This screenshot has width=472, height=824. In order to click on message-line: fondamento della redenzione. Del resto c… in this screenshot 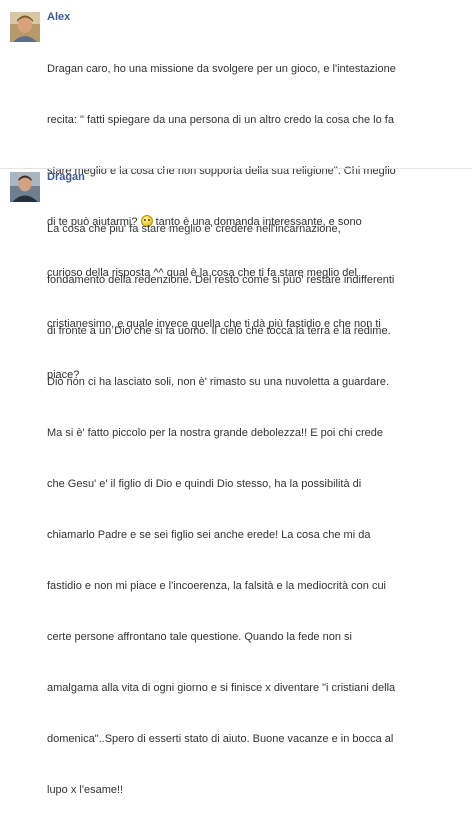, I will do `click(221, 280)`.